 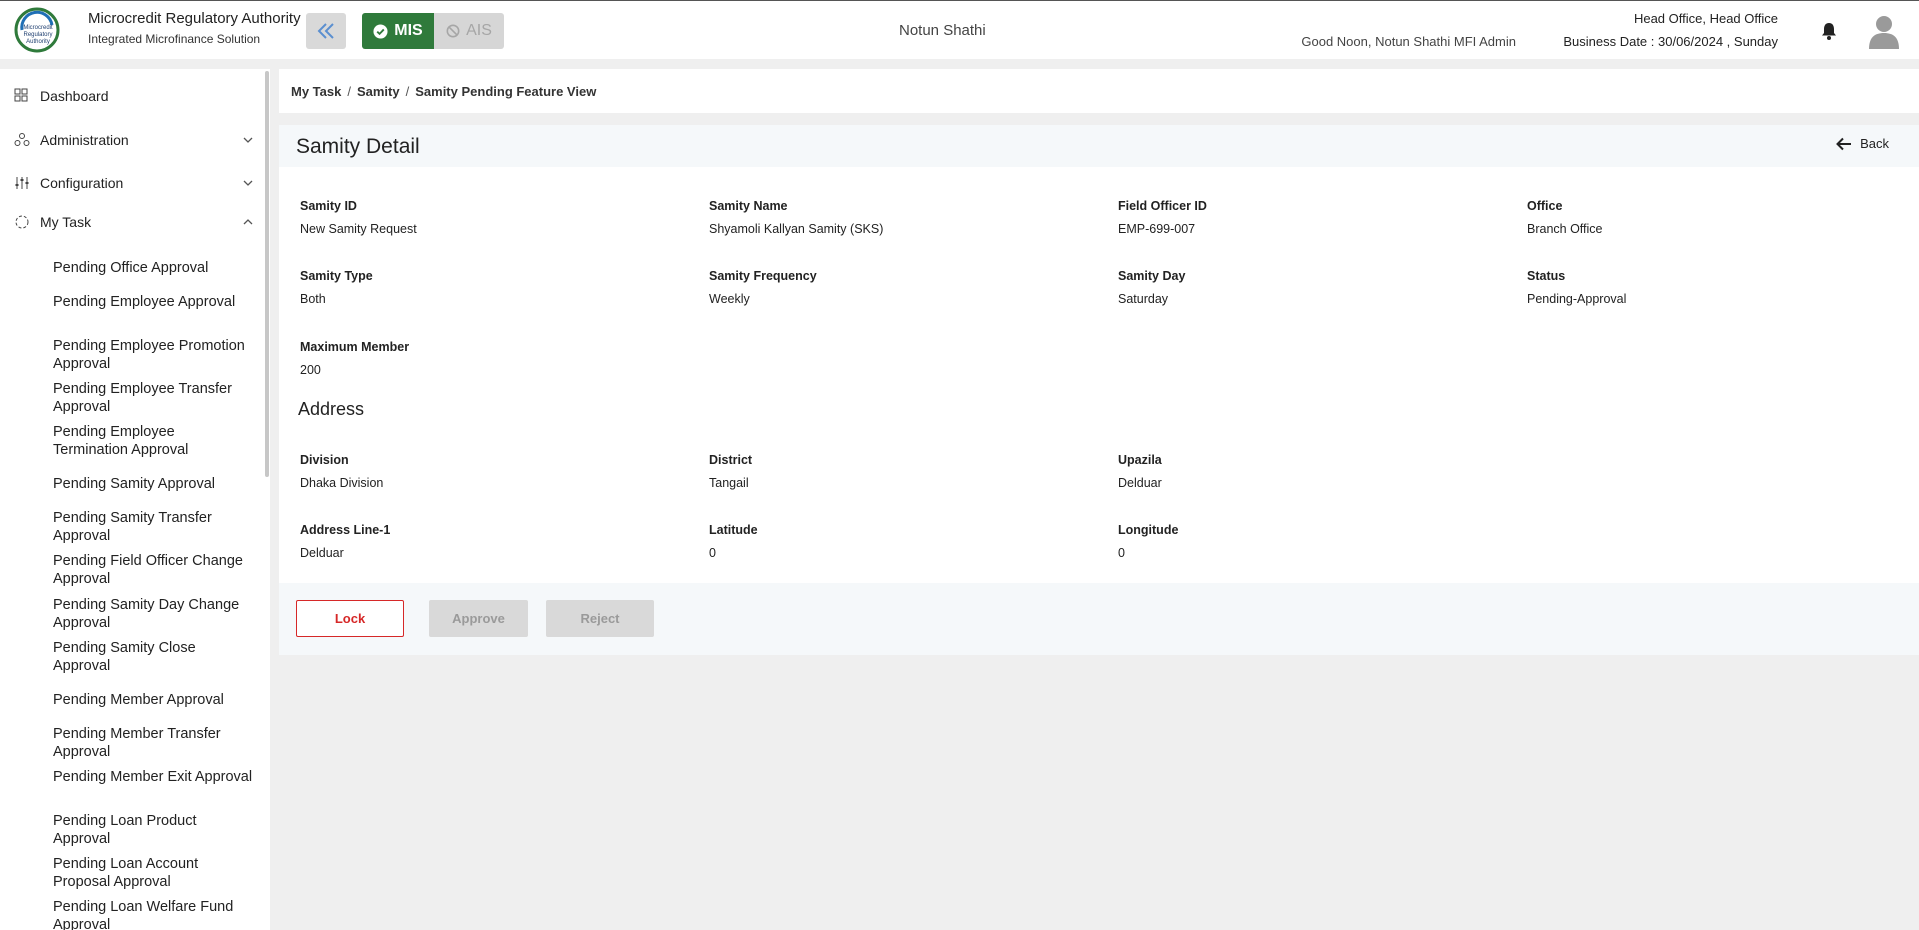 What do you see at coordinates (153, 830) in the screenshot?
I see `sidebar-subitem: Pending Loan Product Approval` at bounding box center [153, 830].